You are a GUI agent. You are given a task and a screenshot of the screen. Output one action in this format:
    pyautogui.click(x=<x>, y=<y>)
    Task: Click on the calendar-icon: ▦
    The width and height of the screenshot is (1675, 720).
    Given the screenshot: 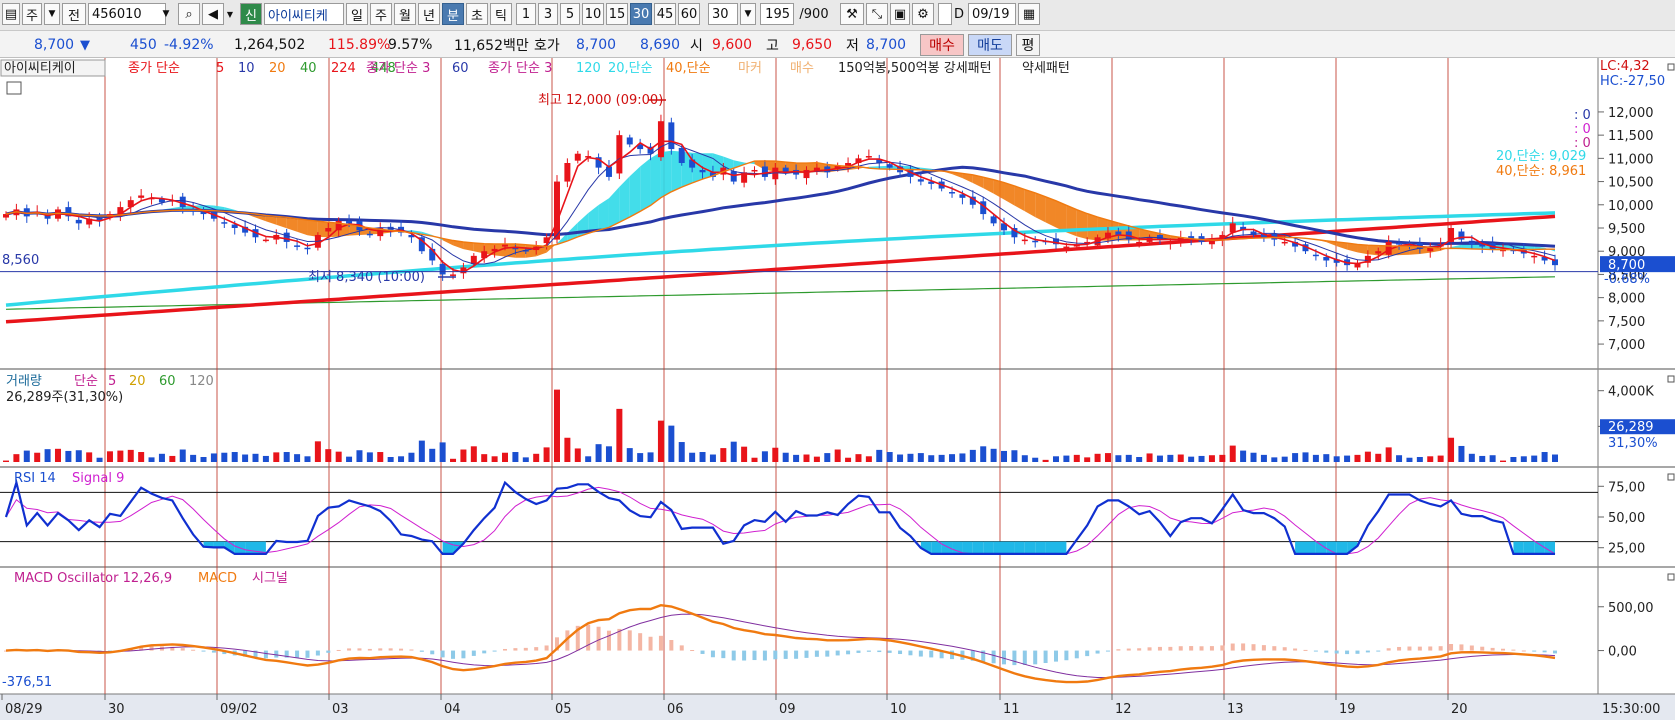 What is the action you would take?
    pyautogui.click(x=1029, y=14)
    